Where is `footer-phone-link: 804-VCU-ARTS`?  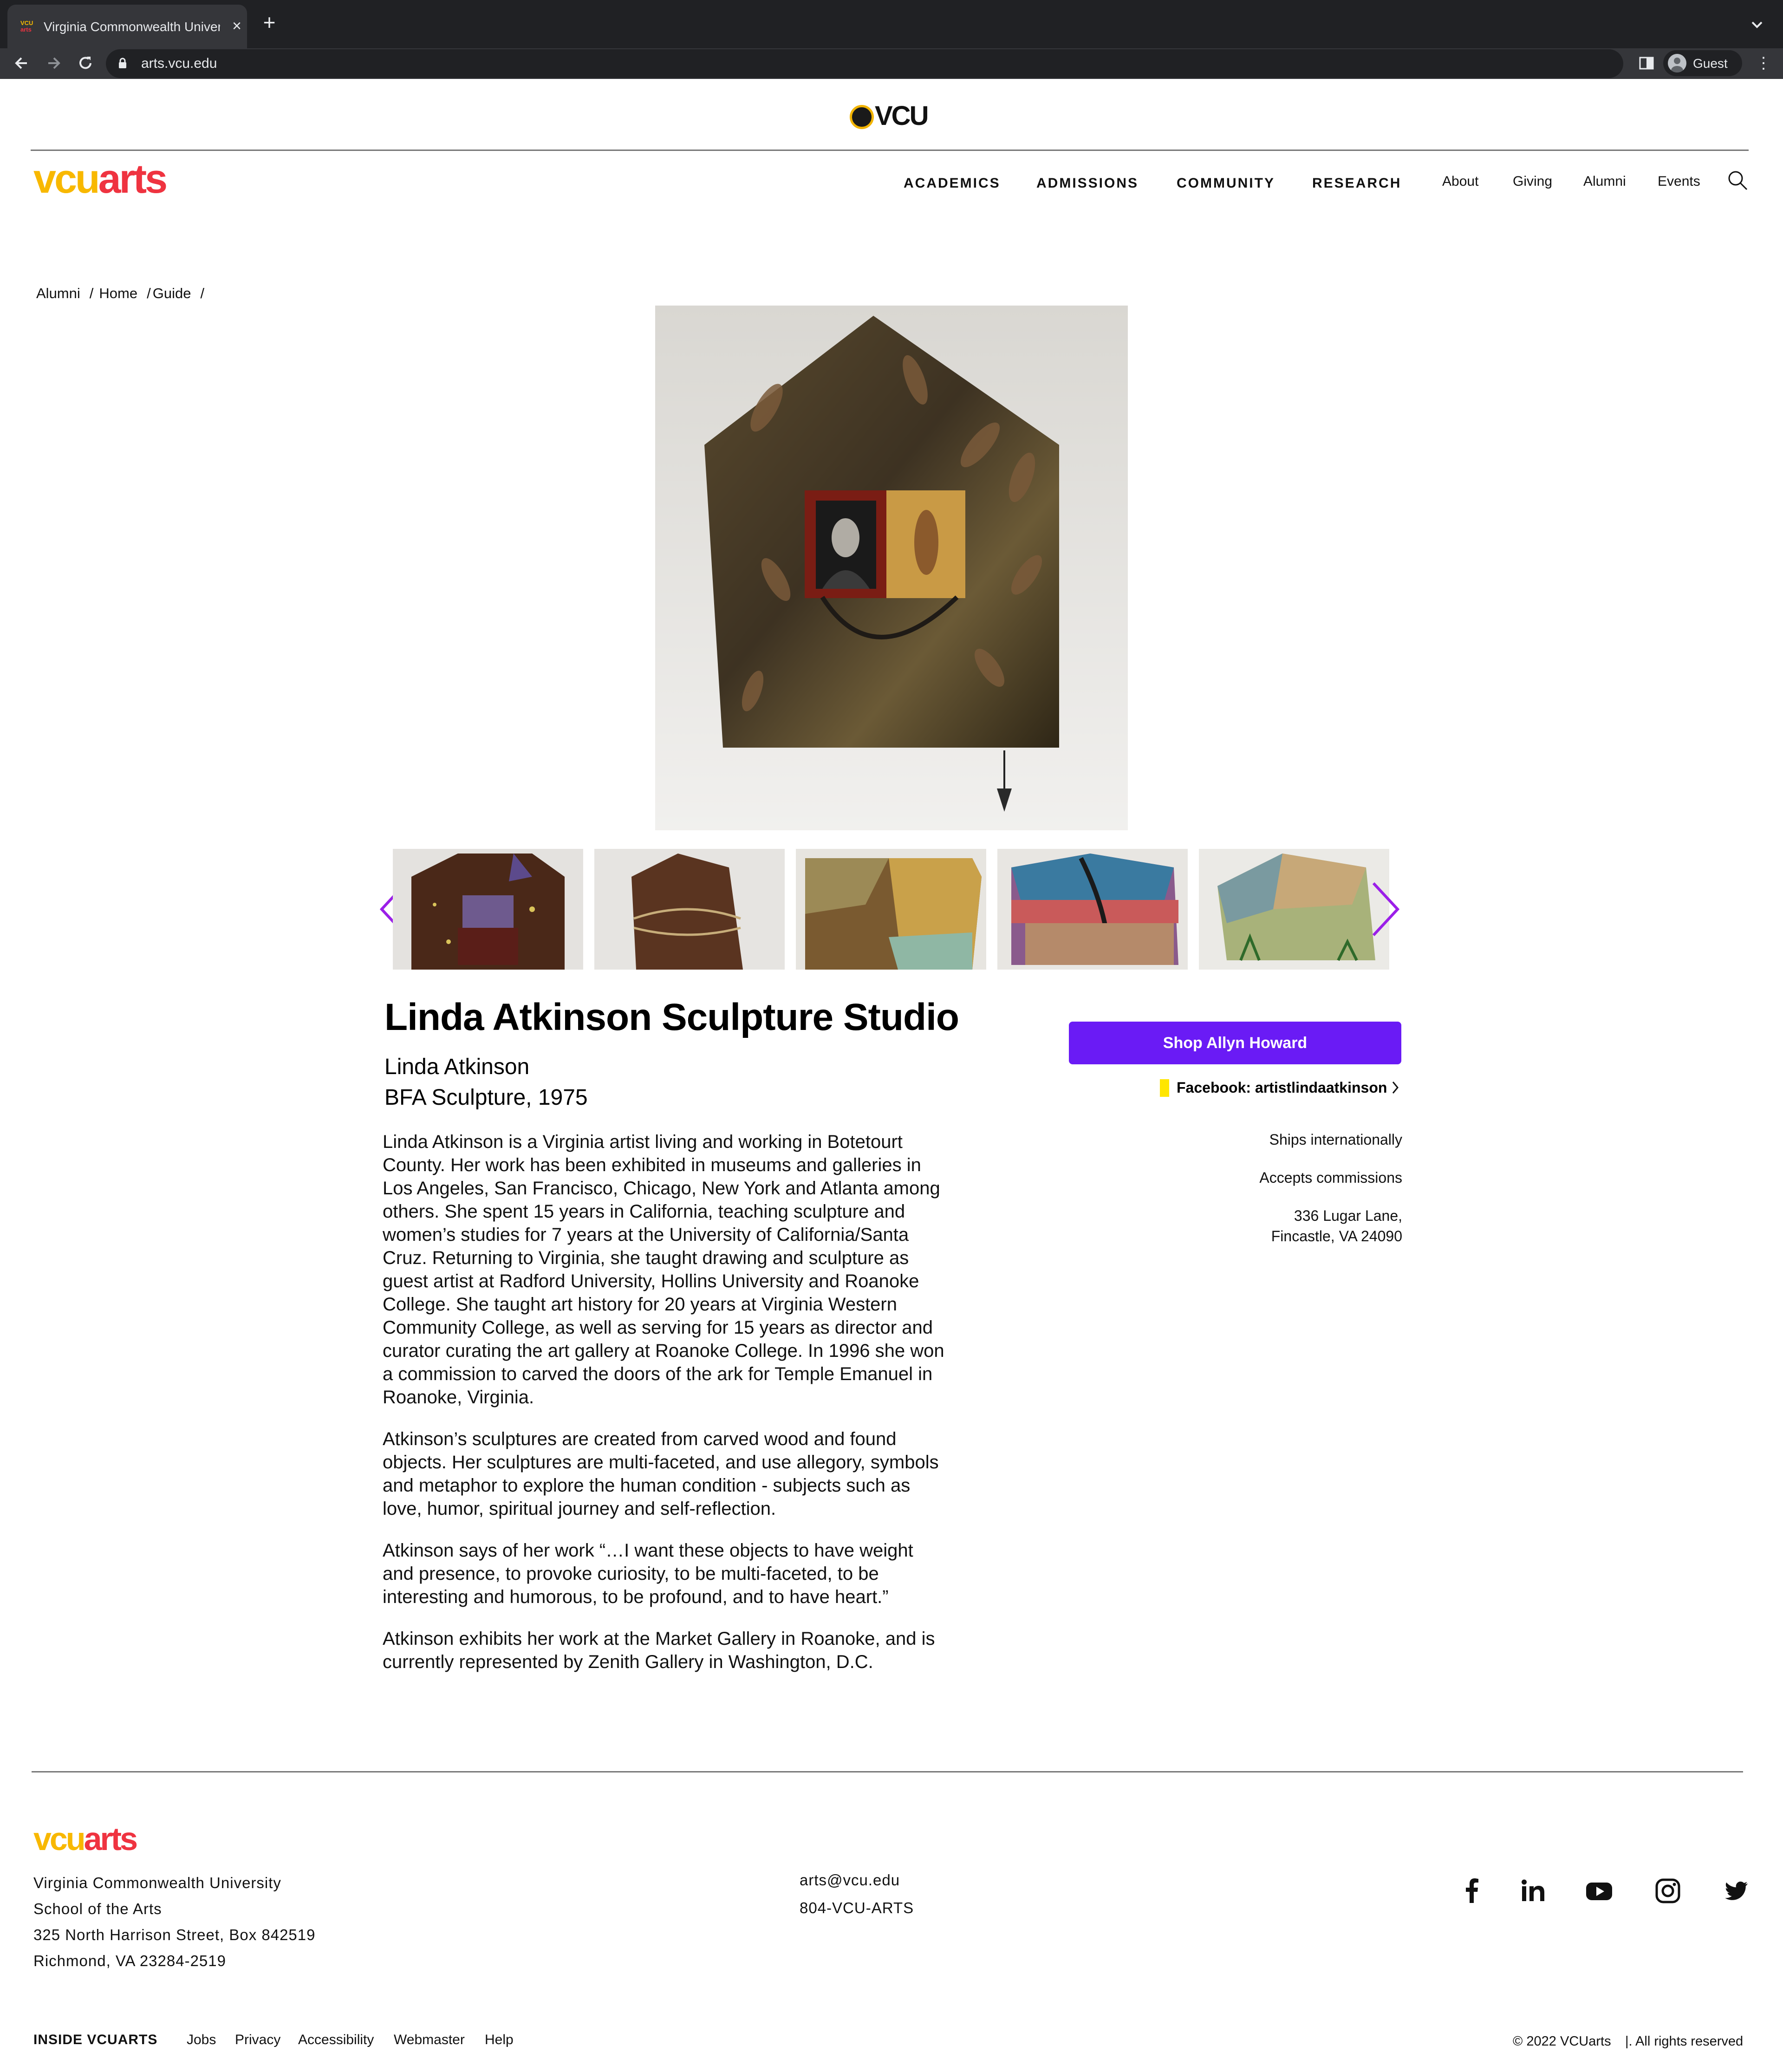
footer-phone-link: 804-VCU-ARTS is located at coordinates (857, 1908).